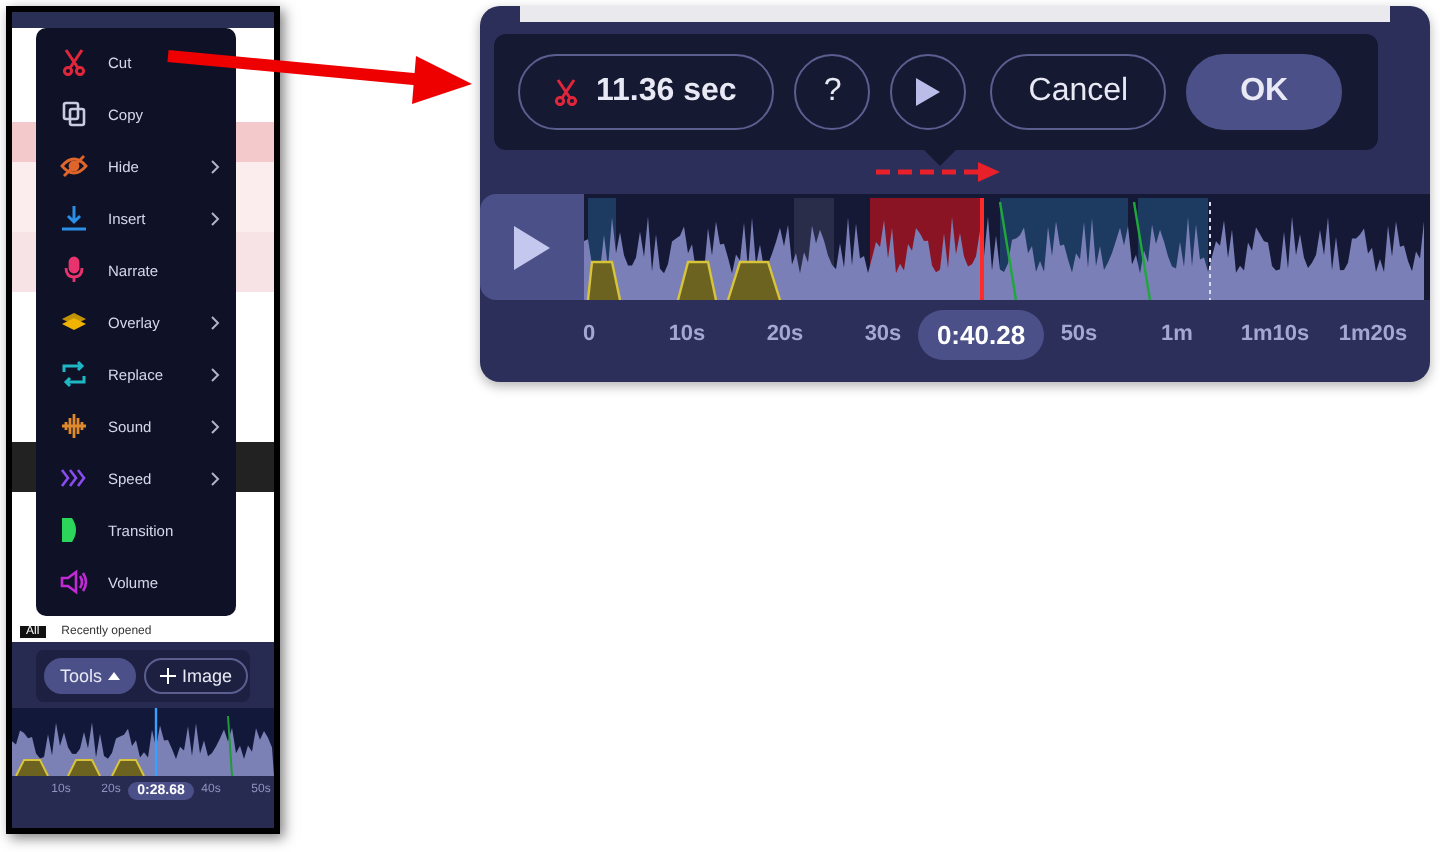 This screenshot has width=1440, height=852. I want to click on ok-button: OK, so click(1264, 92).